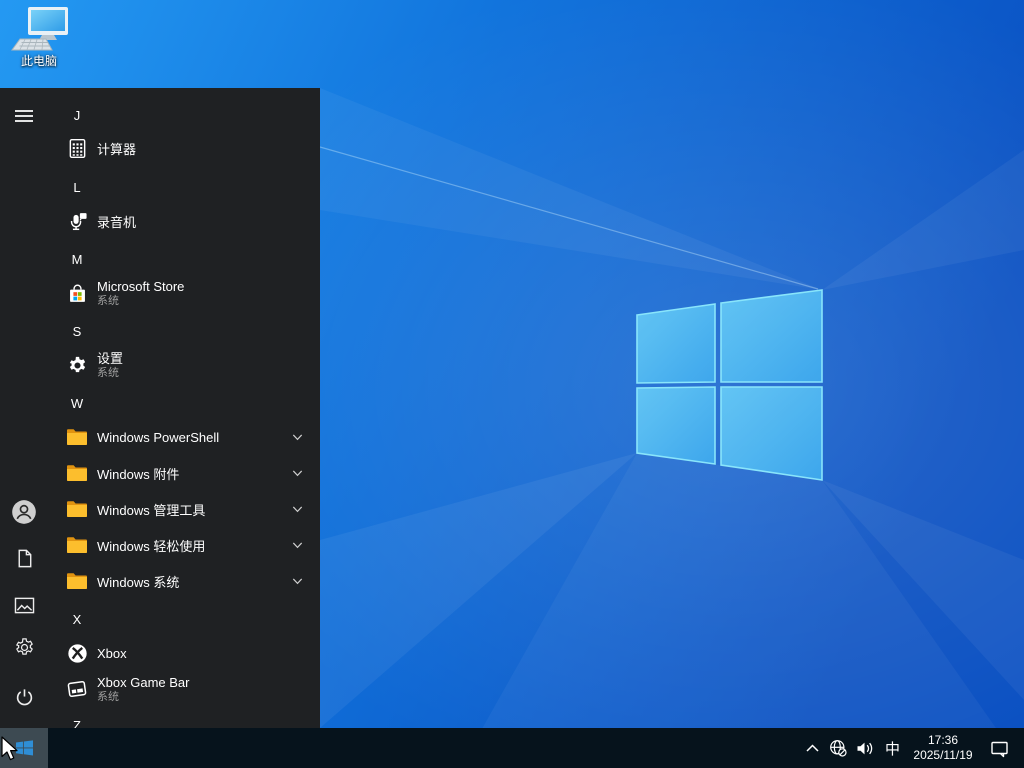 Image resolution: width=1024 pixels, height=768 pixels. I want to click on expand-menu-button, so click(24, 116).